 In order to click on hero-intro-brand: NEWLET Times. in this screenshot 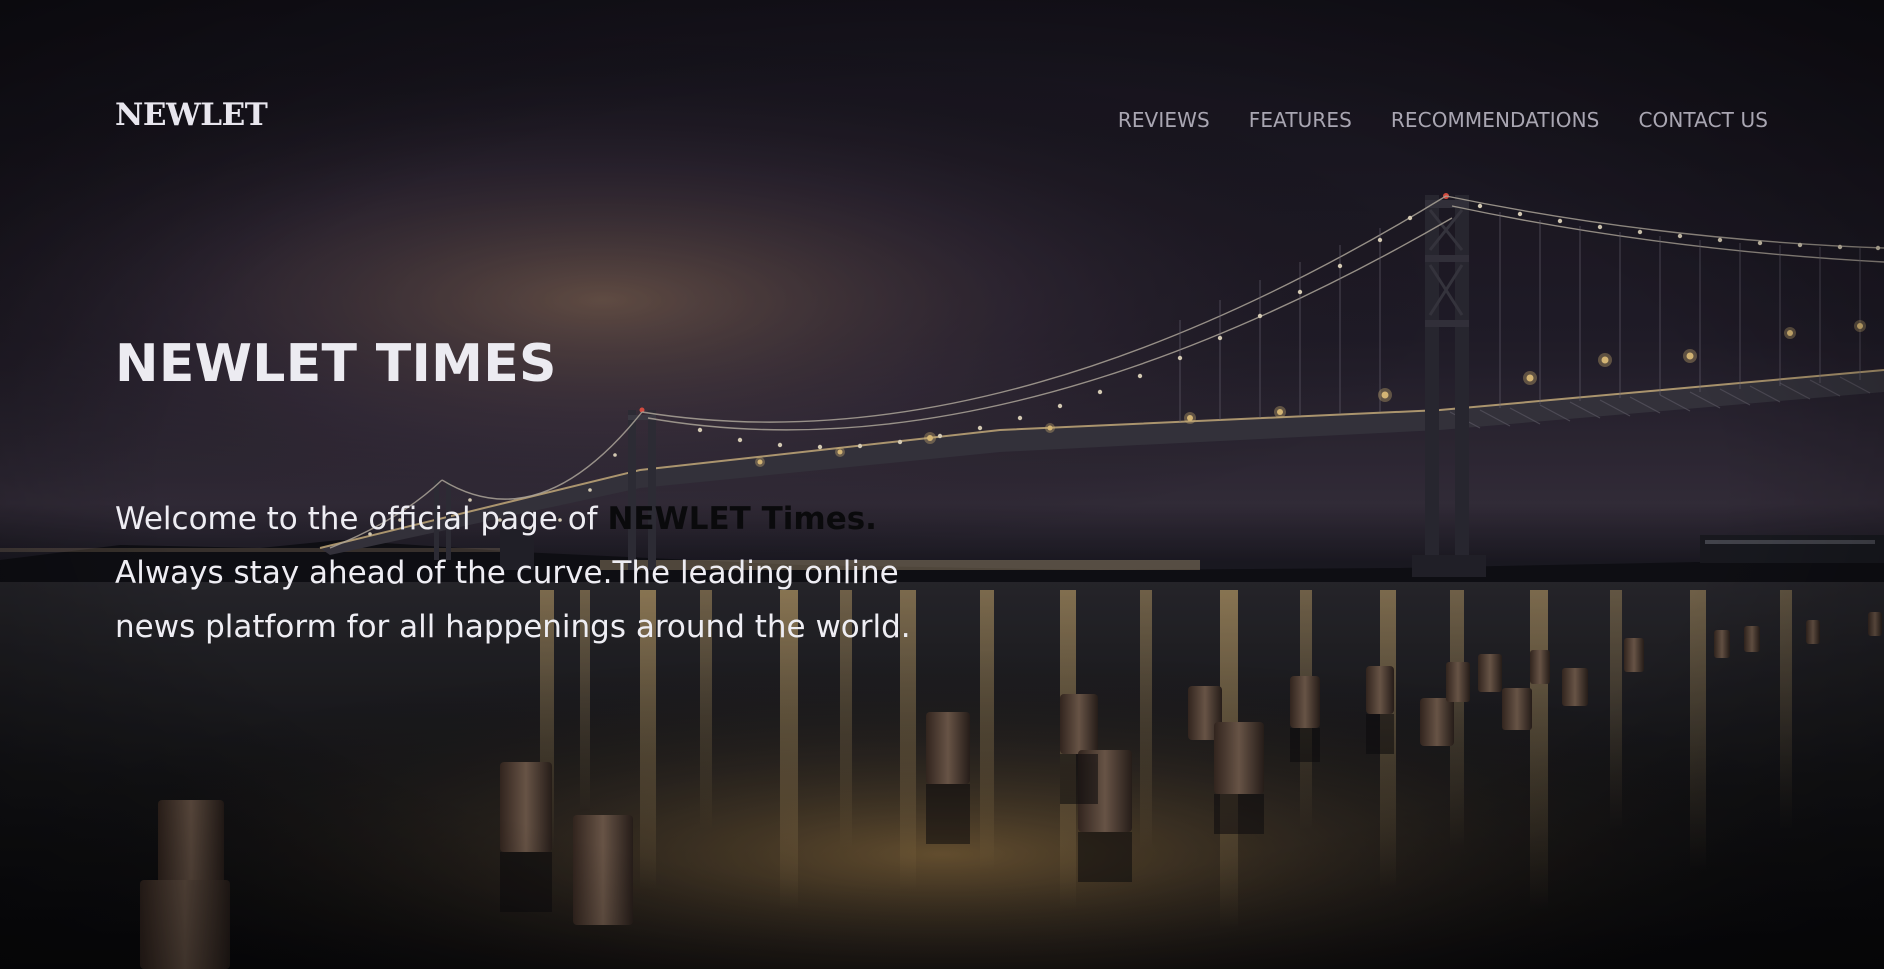, I will do `click(742, 519)`.